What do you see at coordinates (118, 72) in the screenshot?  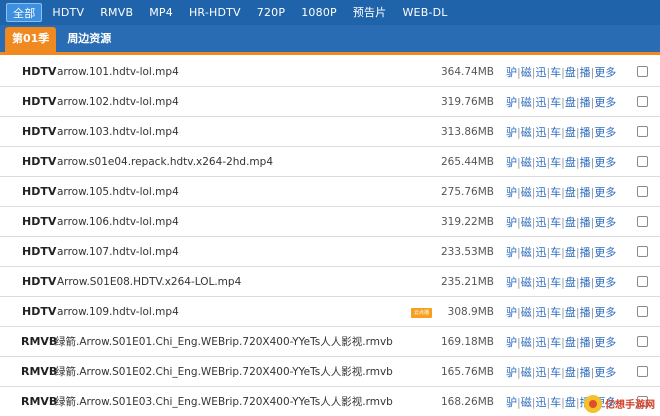 I see `file-name: arrow.101.hdtv-lol.mp4` at bounding box center [118, 72].